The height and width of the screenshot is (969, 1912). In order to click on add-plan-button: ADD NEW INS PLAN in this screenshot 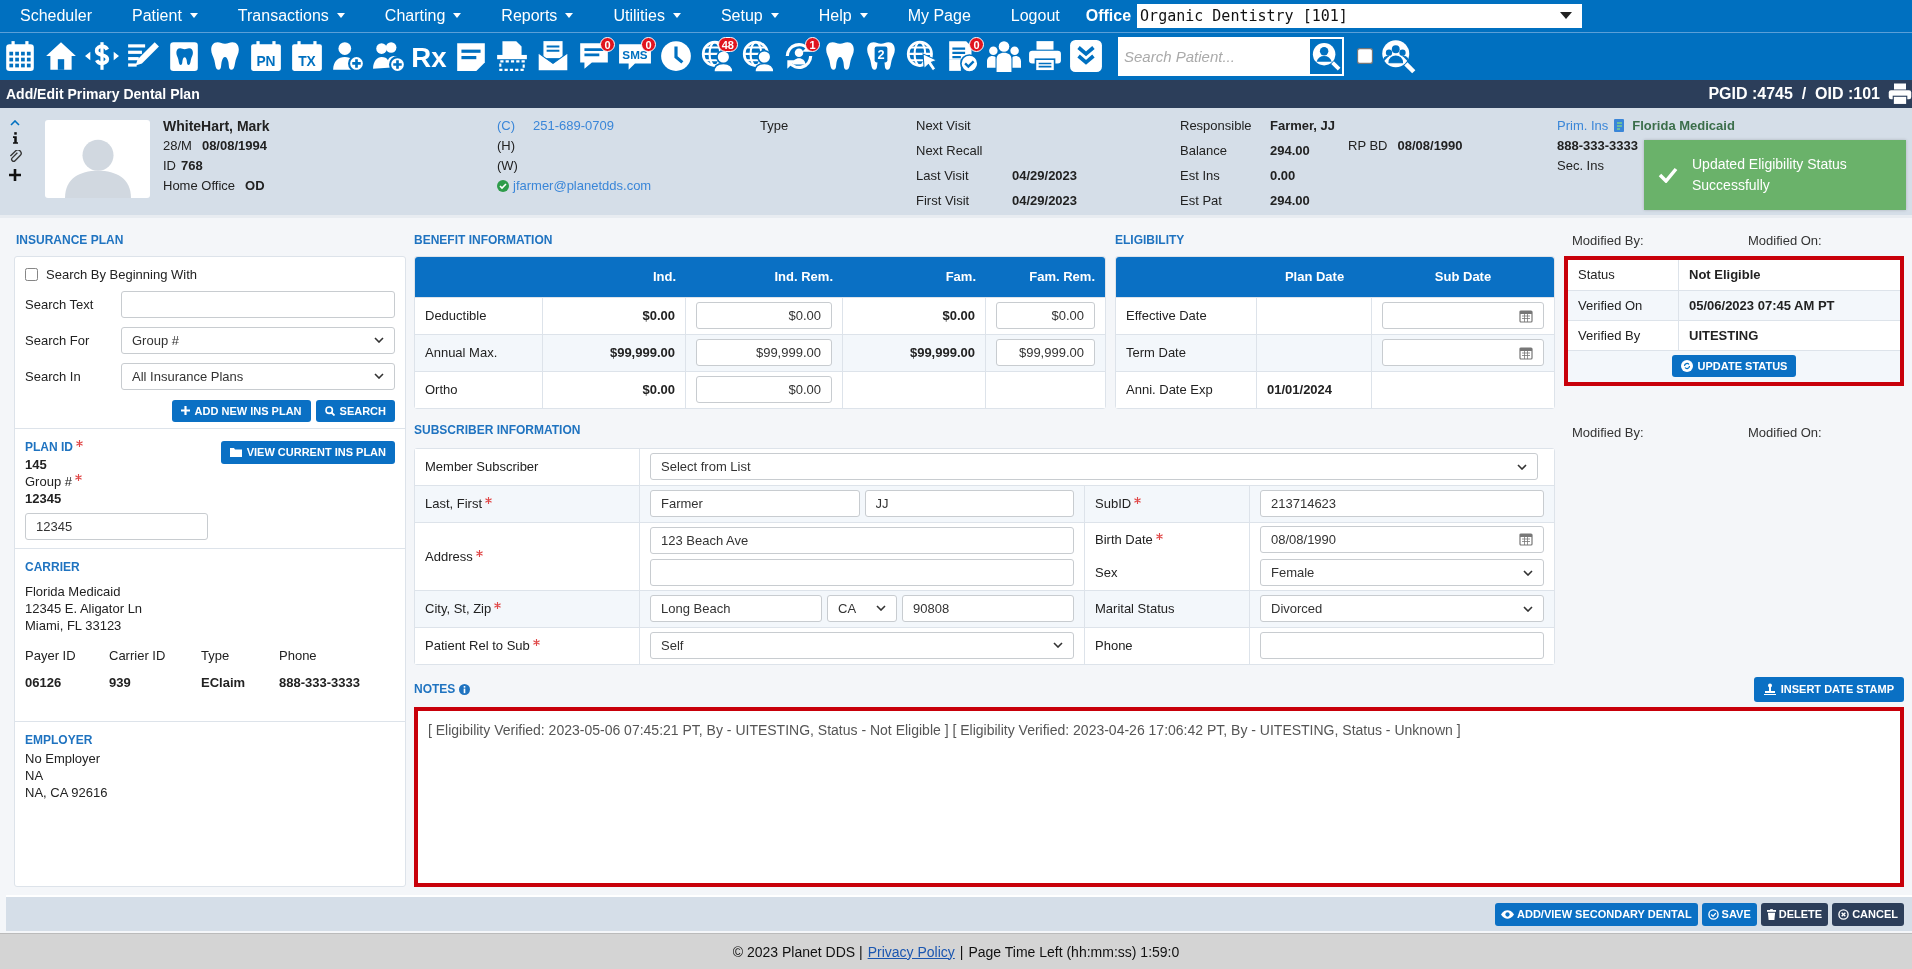, I will do `click(241, 410)`.